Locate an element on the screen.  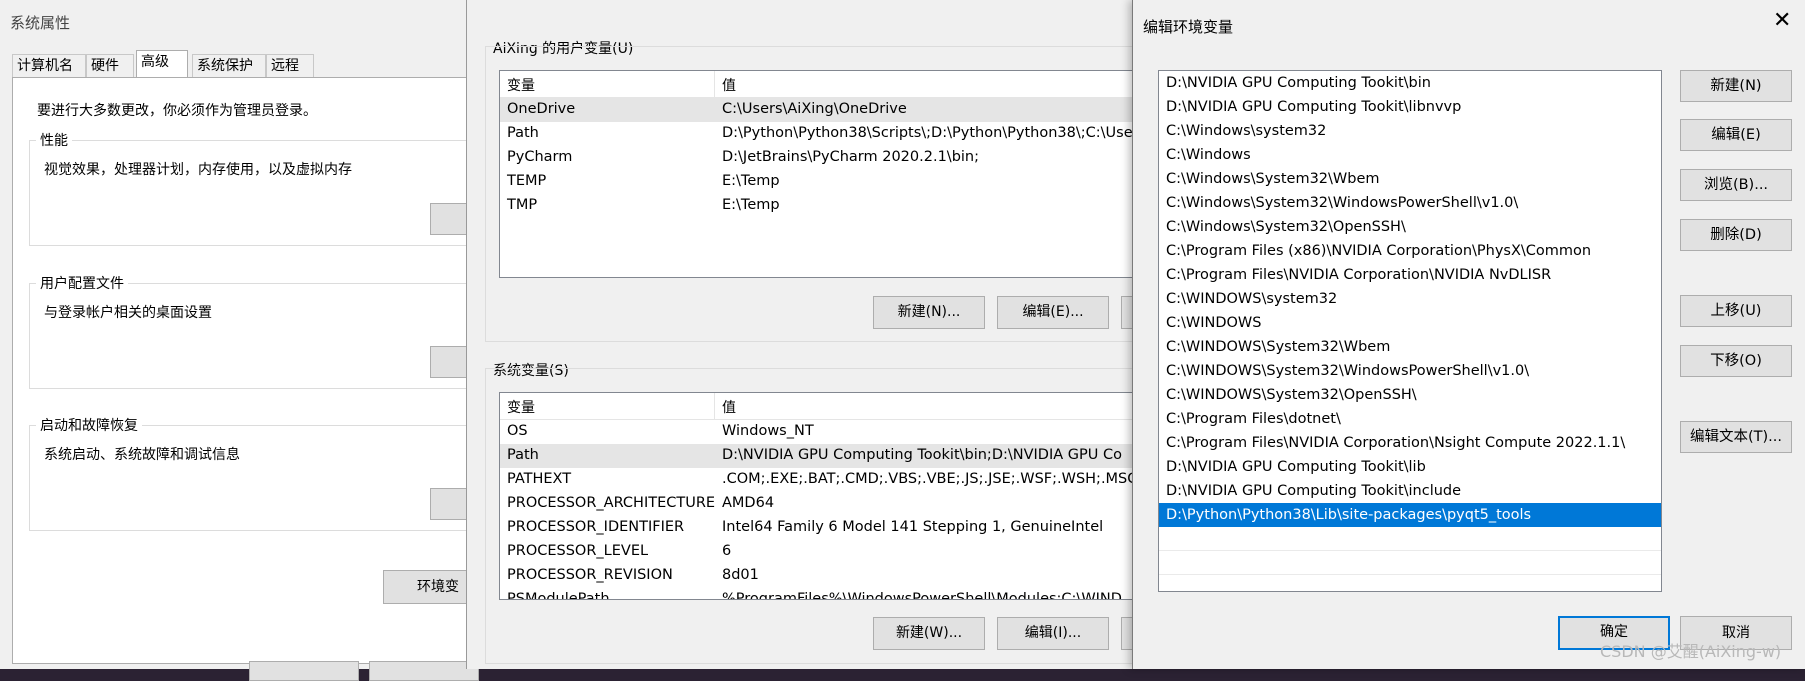
window-title: 系统属性 is located at coordinates (40, 23).